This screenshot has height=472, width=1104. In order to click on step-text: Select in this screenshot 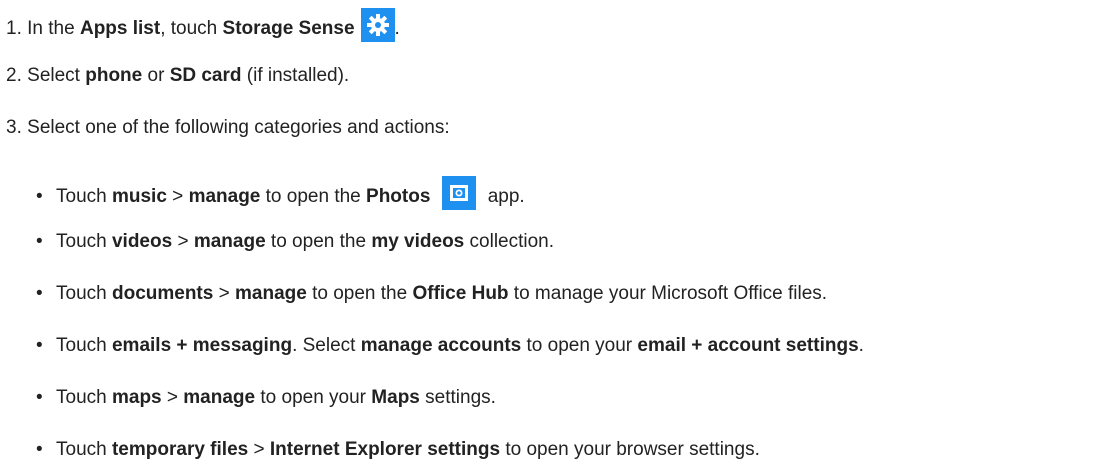, I will do `click(56, 75)`.